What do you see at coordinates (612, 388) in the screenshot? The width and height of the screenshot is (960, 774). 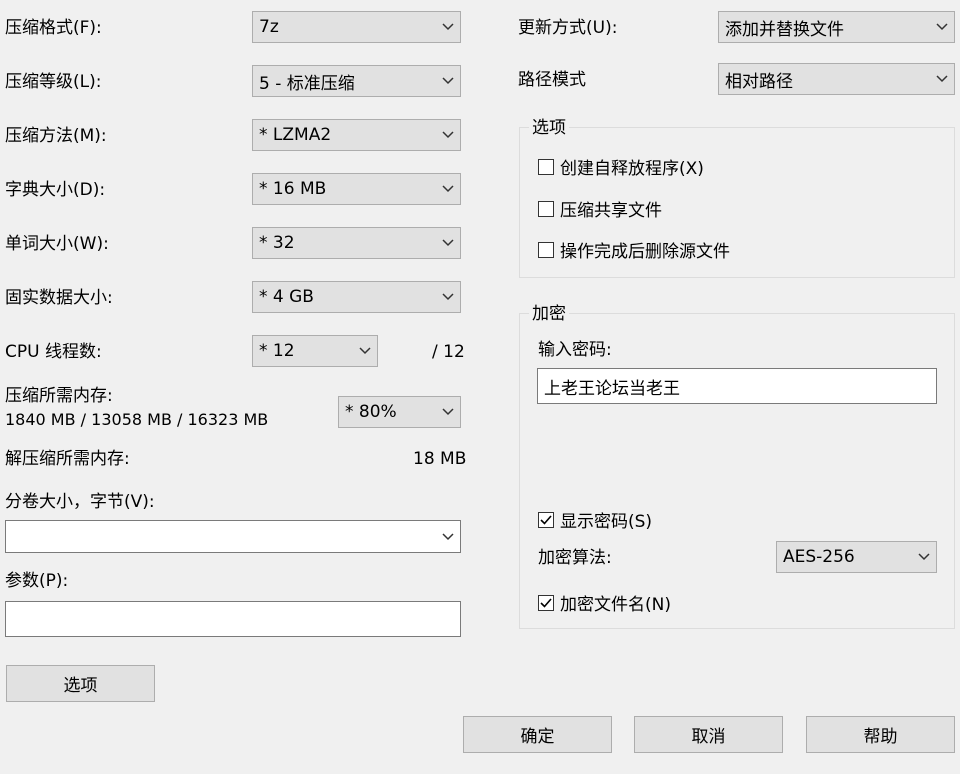 I see `password-value: 上老王论坛当老王` at bounding box center [612, 388].